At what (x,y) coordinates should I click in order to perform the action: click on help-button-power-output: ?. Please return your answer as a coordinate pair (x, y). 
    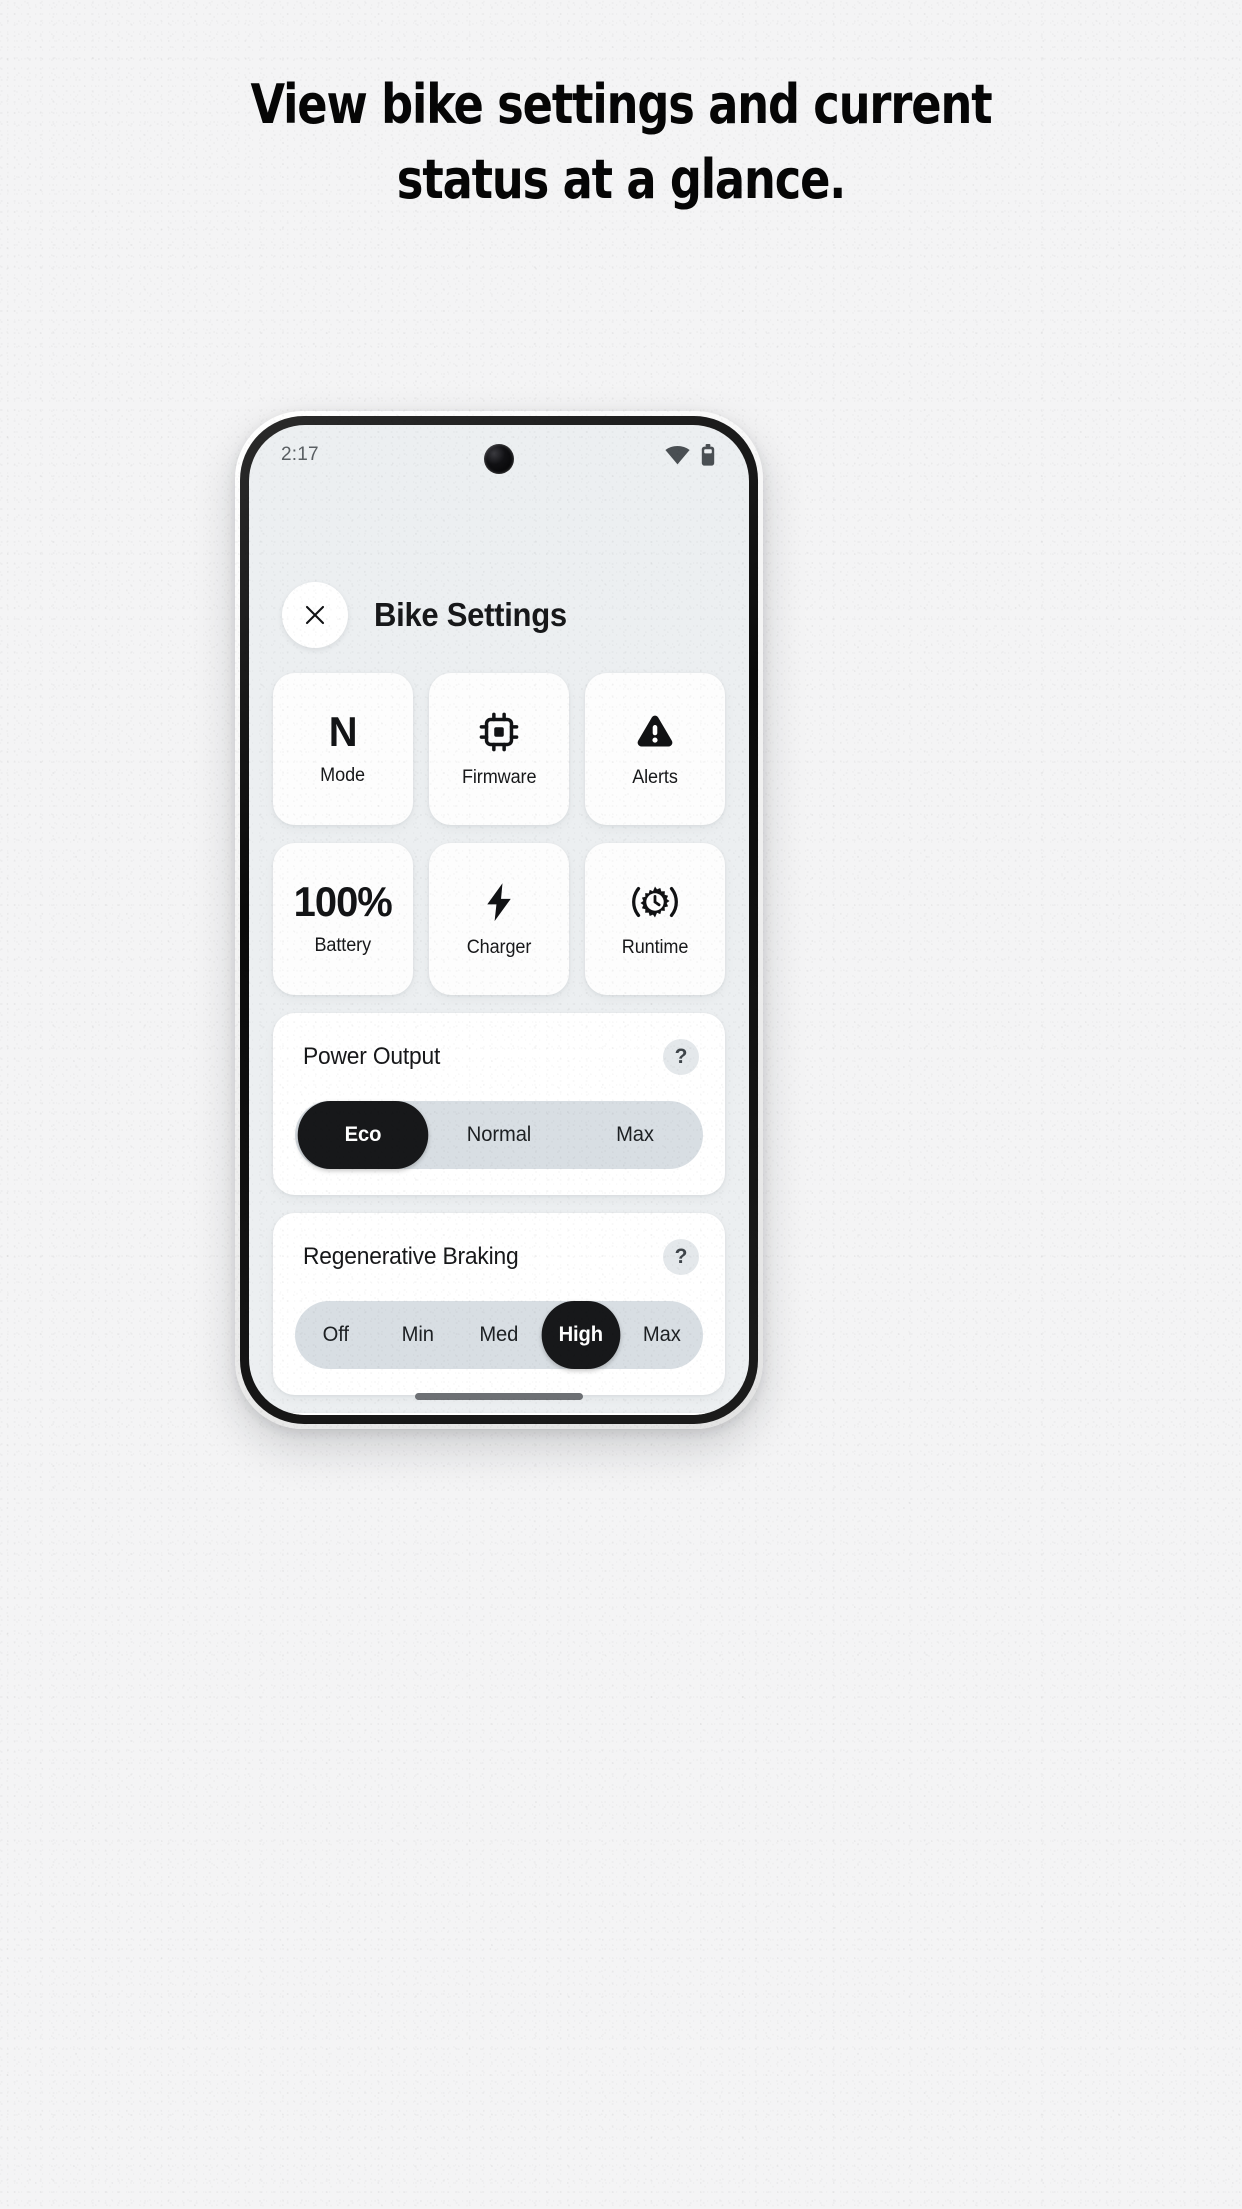
    Looking at the image, I should click on (681, 1057).